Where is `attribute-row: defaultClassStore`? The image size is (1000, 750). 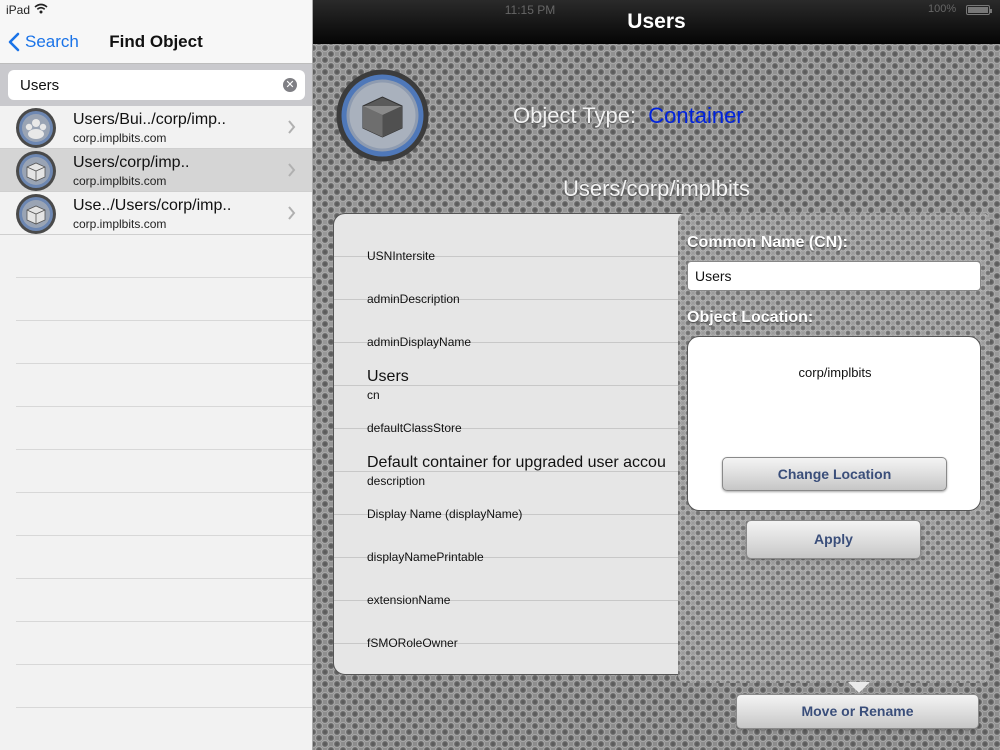
attribute-row: defaultClassStore is located at coordinates (513, 410).